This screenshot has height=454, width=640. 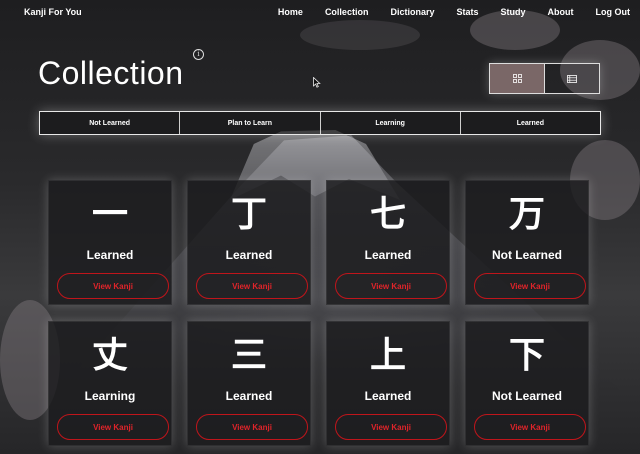 What do you see at coordinates (249, 123) in the screenshot?
I see `filter-plan-to-learn: Plan to Learn` at bounding box center [249, 123].